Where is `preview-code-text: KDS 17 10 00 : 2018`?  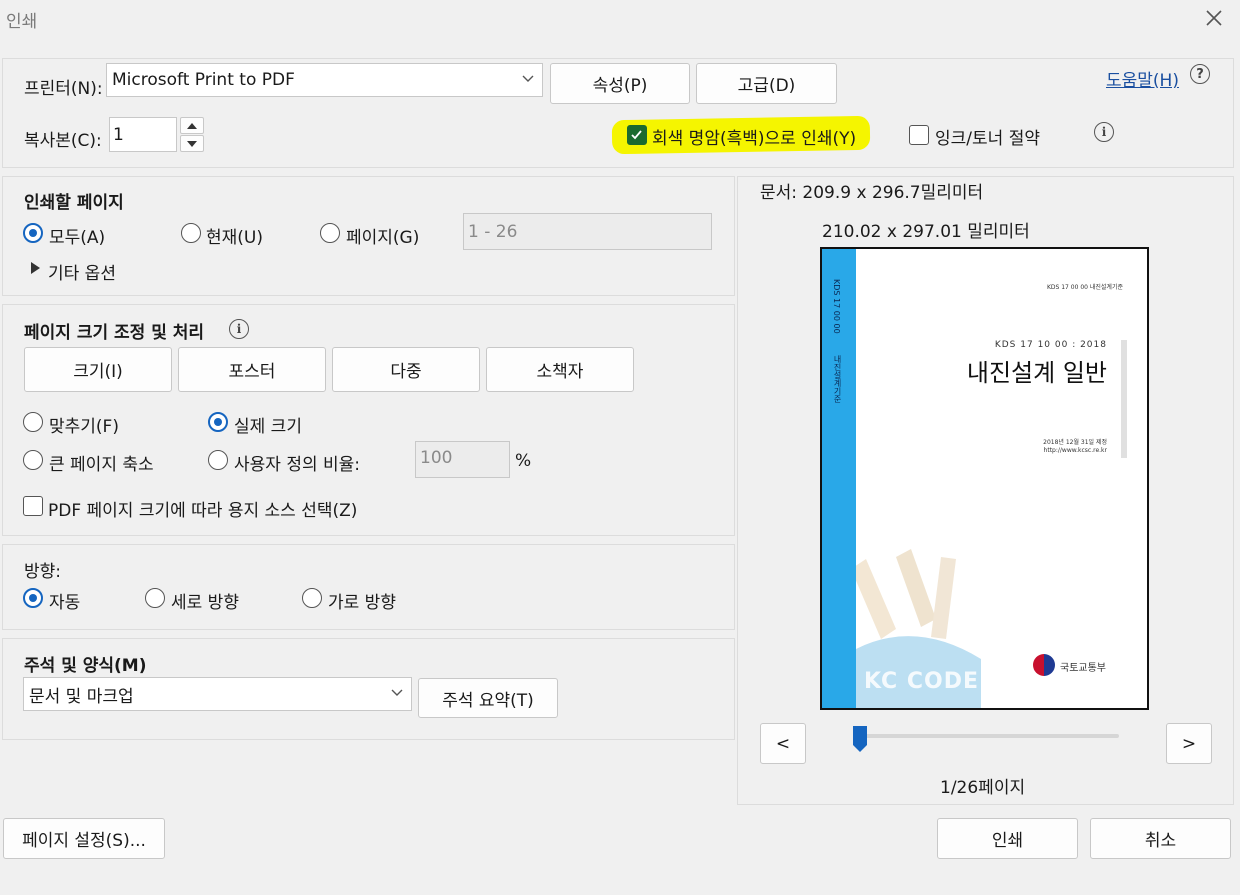
preview-code-text: KDS 17 10 00 : 2018 is located at coordinates (1050, 345).